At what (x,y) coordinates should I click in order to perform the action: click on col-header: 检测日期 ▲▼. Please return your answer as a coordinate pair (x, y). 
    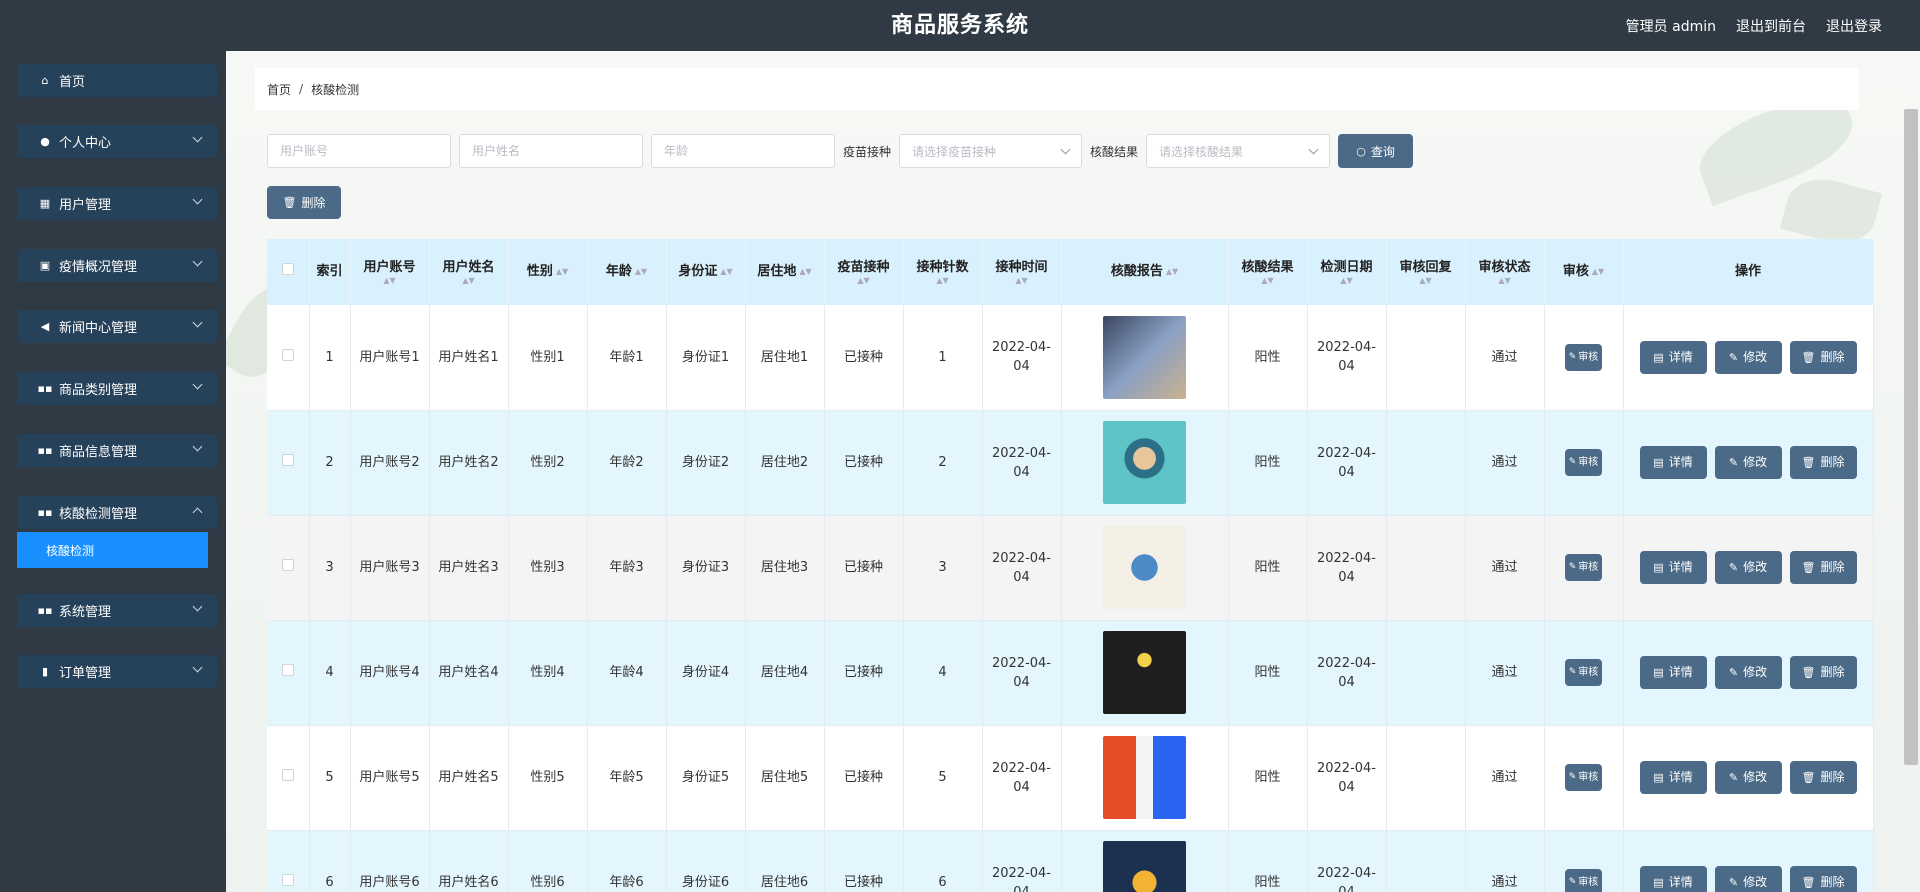
    Looking at the image, I should click on (1347, 272).